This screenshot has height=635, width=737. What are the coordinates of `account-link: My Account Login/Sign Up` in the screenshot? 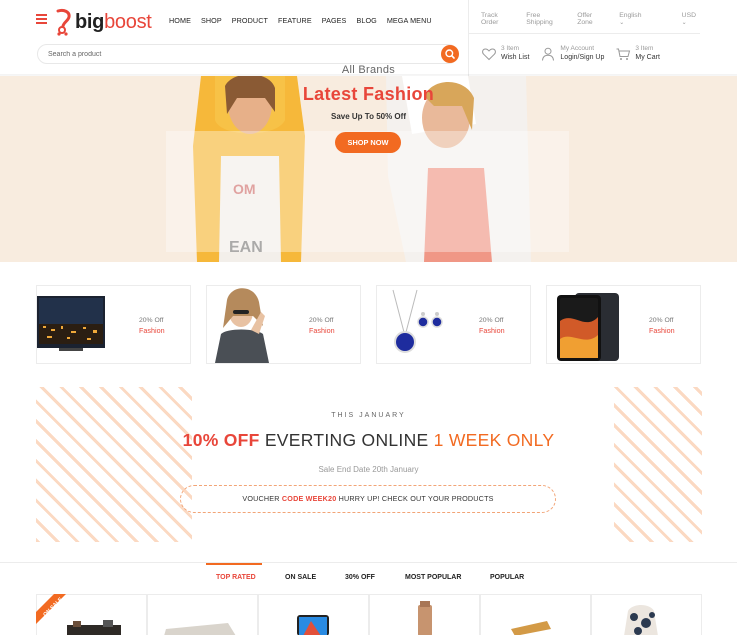 It's located at (572, 53).